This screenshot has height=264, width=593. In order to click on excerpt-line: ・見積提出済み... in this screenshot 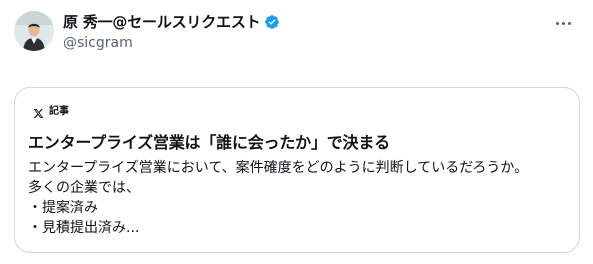, I will do `click(84, 228)`.